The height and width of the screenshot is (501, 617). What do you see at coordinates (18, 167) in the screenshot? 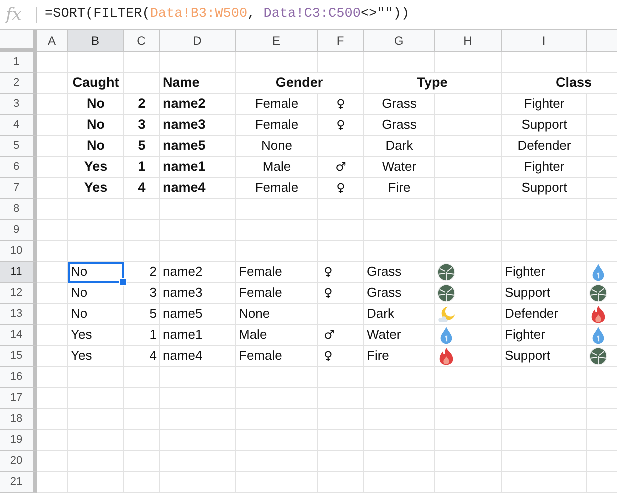
I see `row-header: 6` at bounding box center [18, 167].